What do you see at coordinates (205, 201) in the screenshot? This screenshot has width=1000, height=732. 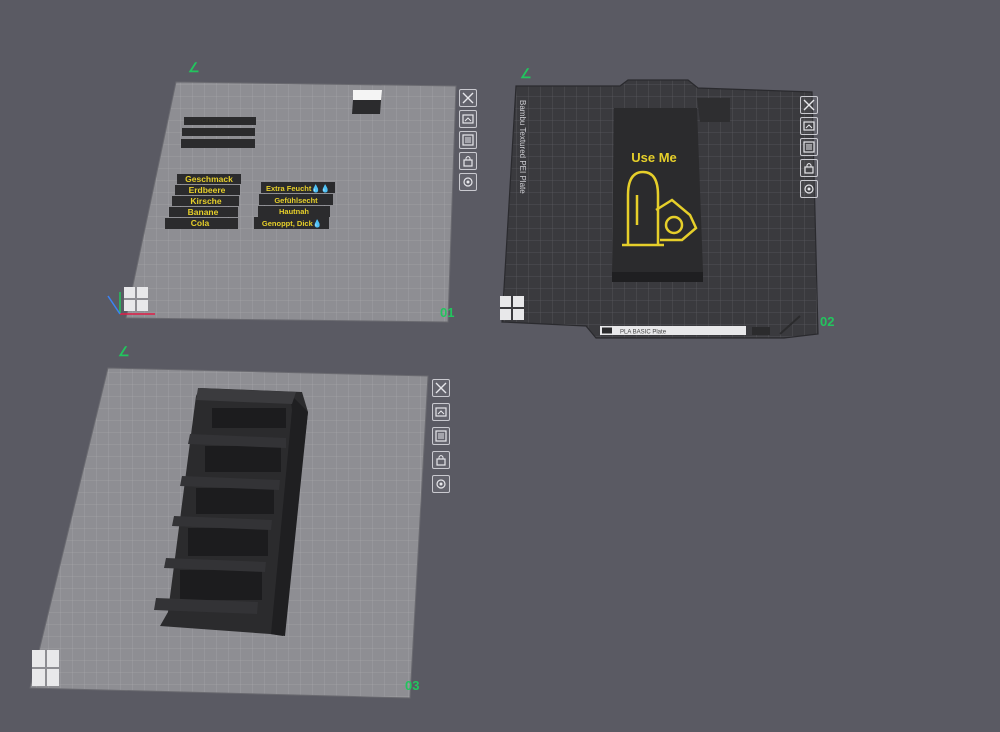 I see `label-kirsche: Kirsche` at bounding box center [205, 201].